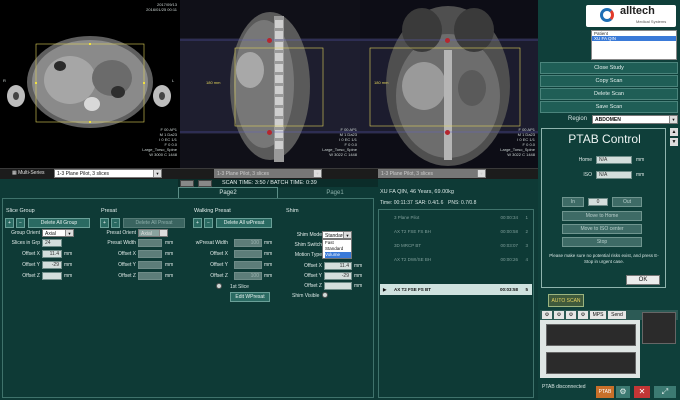 The height and width of the screenshot is (400, 680). Describe the element at coordinates (150, 243) in the screenshot. I see `presat-width-field` at that location.